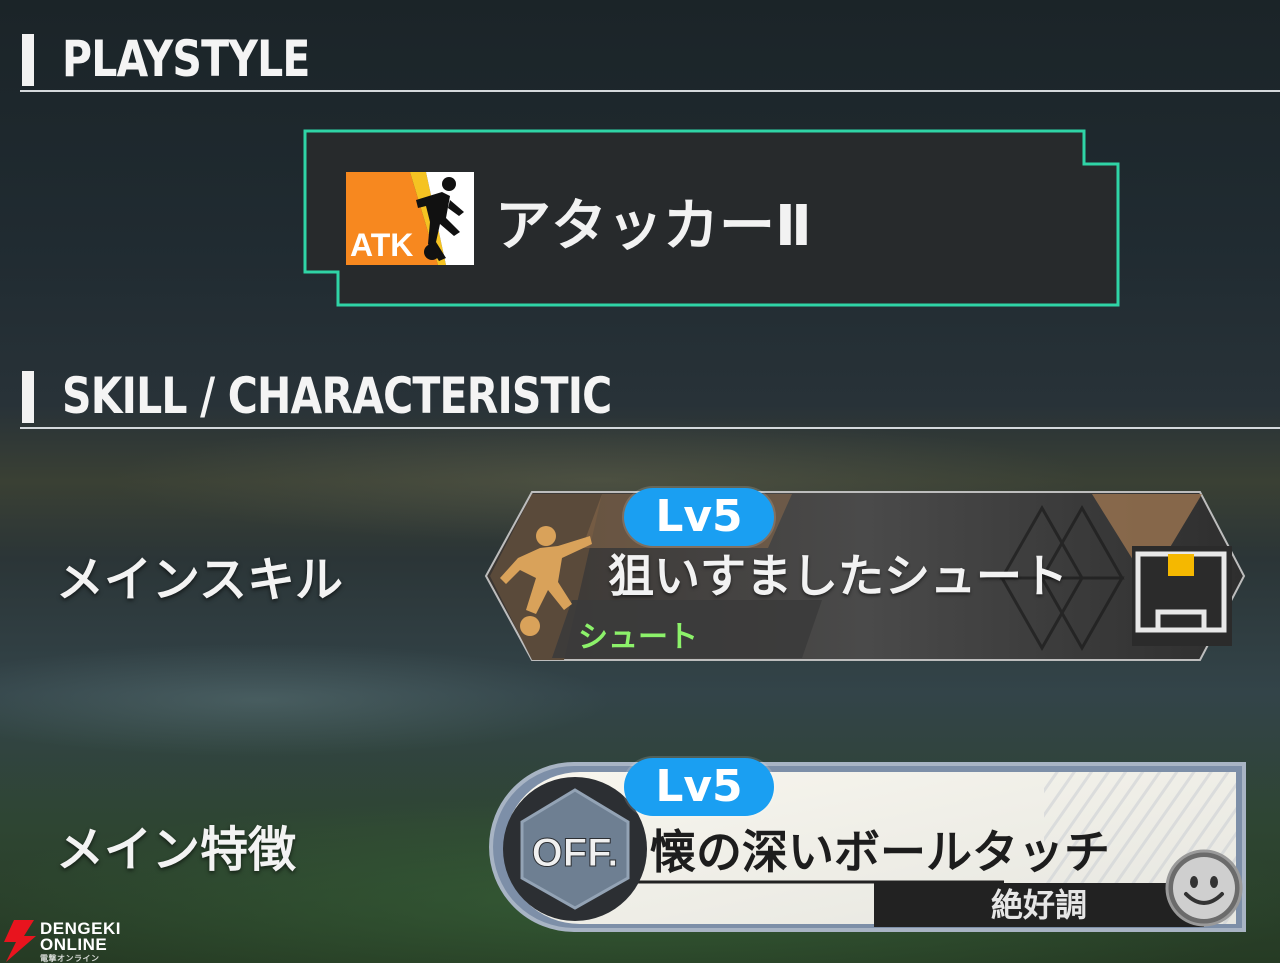  I want to click on dengeki-online-watermark: DENGEKI ONLINE 電撃オンライン, so click(65, 940).